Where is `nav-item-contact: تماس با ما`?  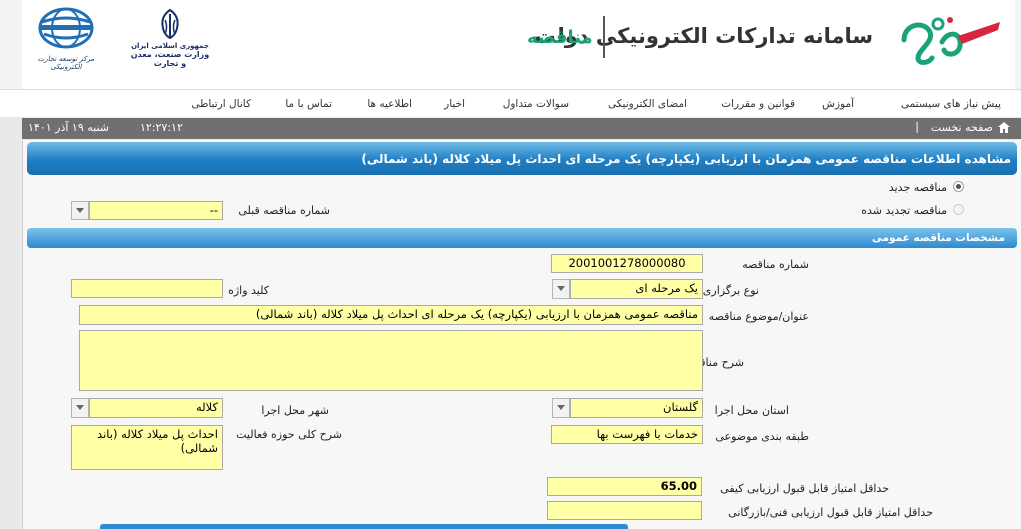 nav-item-contact: تماس با ما is located at coordinates (308, 104).